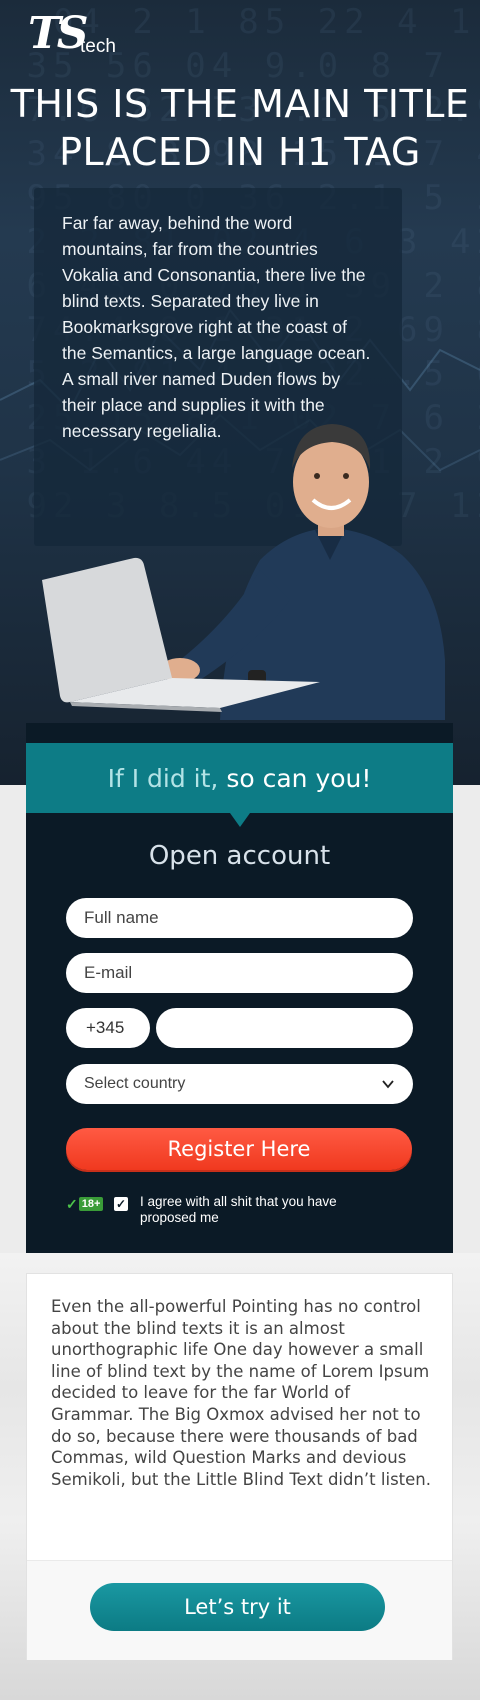 The height and width of the screenshot is (1700, 480). I want to click on card-footer: Let’s try it, so click(239, 1610).